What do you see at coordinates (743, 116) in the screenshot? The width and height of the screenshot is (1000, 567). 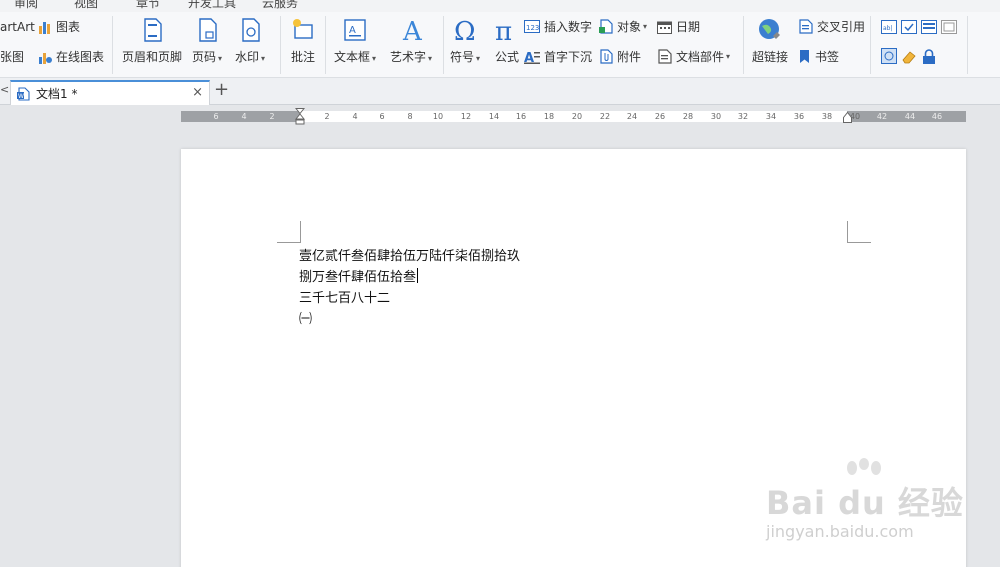 I see `ruler-tick: 32` at bounding box center [743, 116].